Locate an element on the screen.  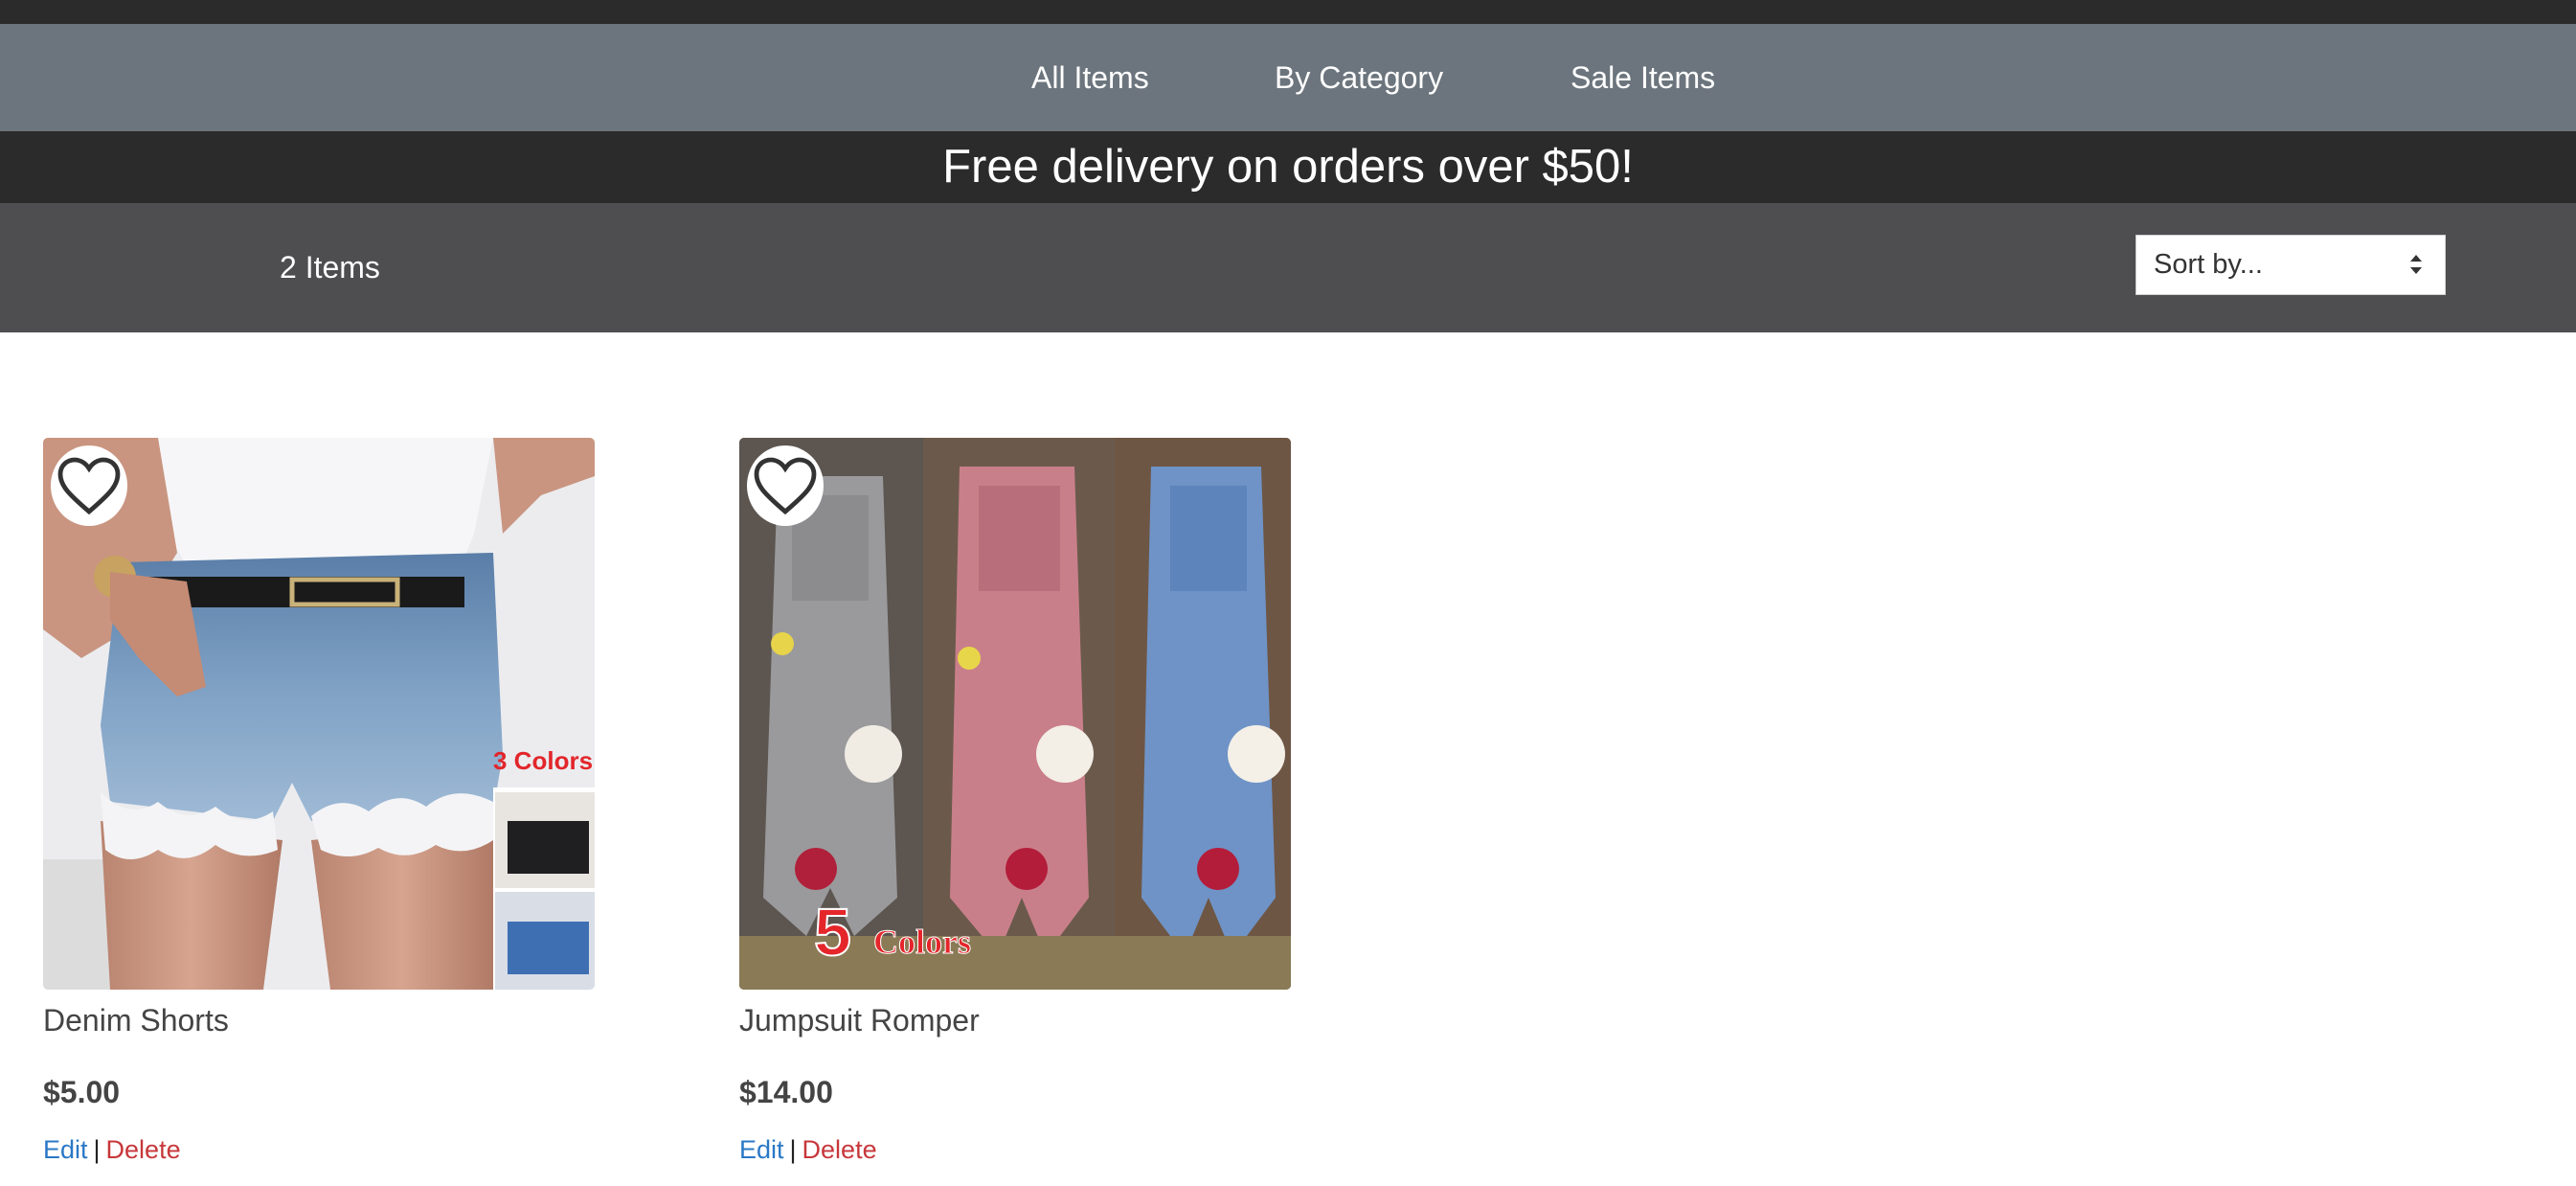
nav-all-items: All Items is located at coordinates (1090, 77).